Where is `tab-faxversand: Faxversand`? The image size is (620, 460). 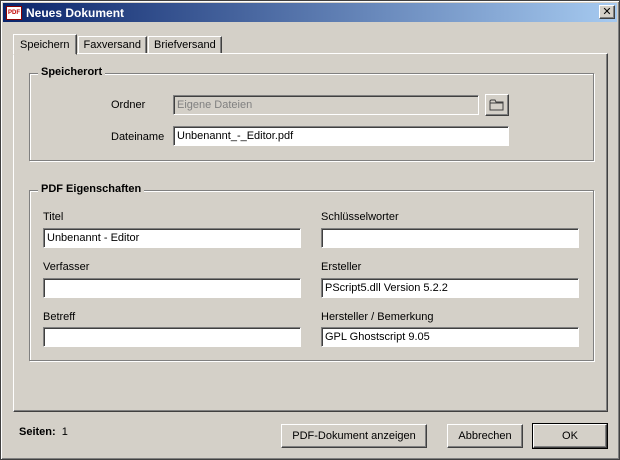
tab-faxversand: Faxversand is located at coordinates (112, 45).